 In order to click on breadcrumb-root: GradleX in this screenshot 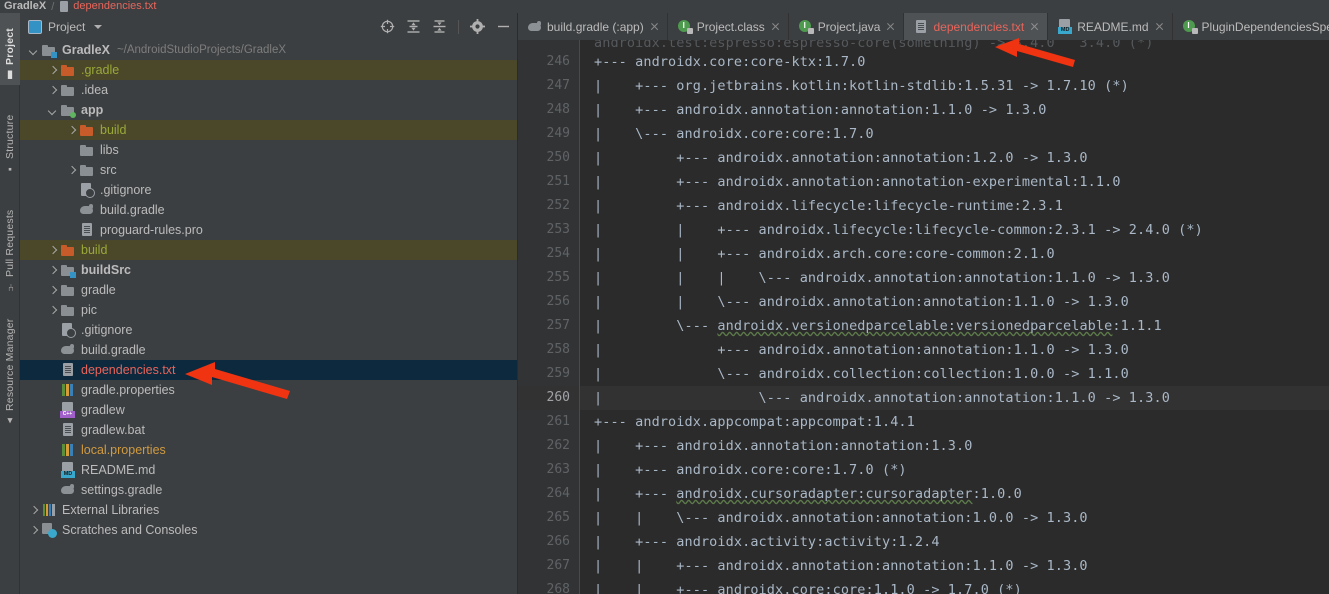, I will do `click(25, 6)`.